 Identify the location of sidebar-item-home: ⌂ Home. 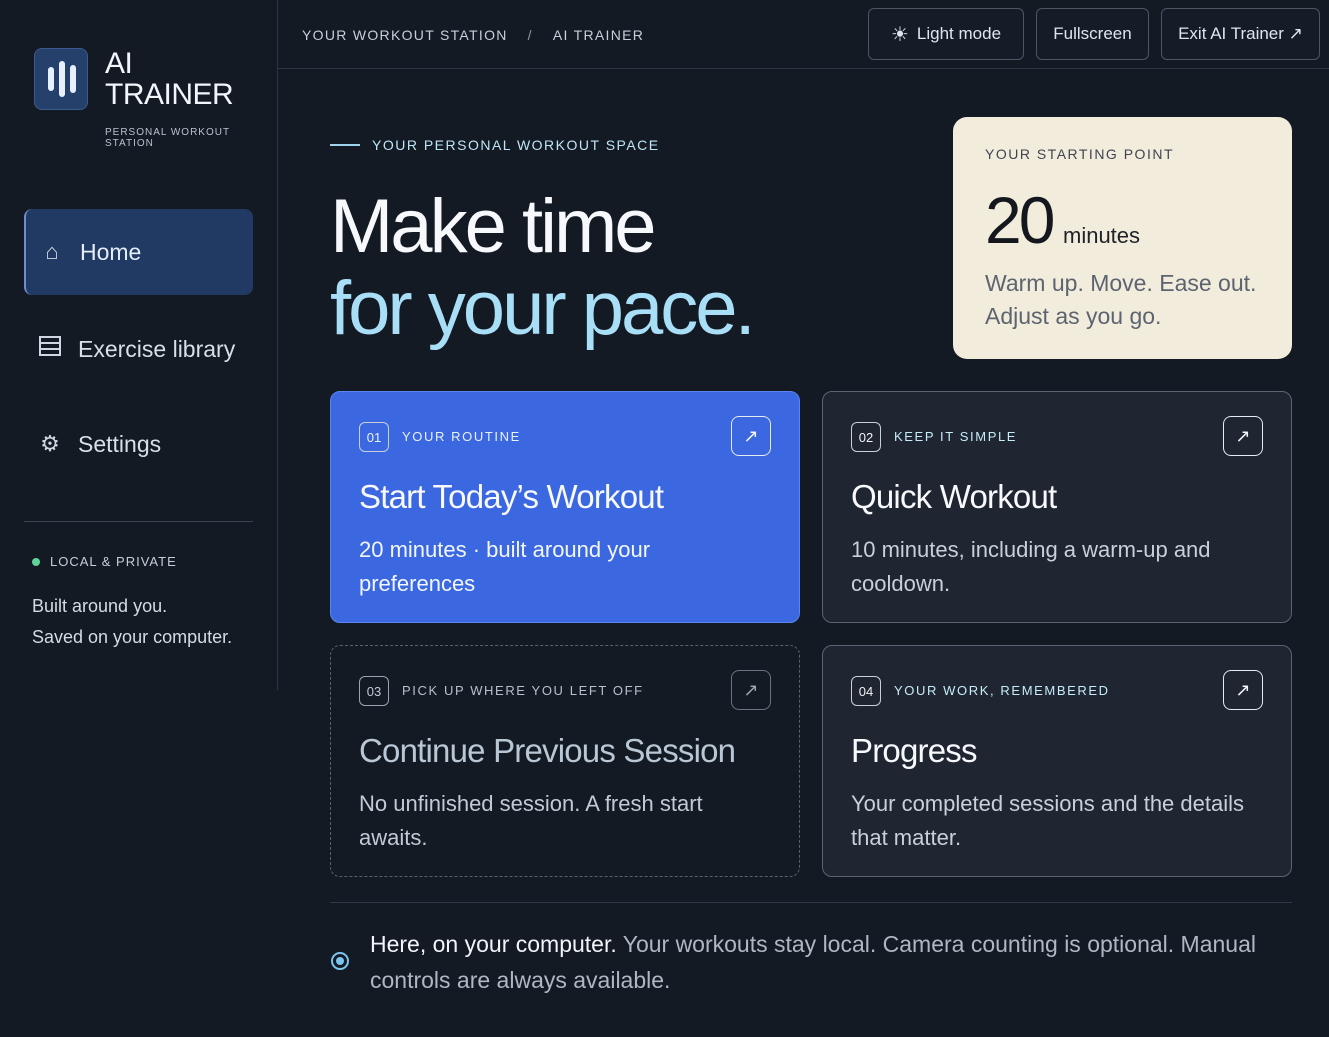
(138, 252).